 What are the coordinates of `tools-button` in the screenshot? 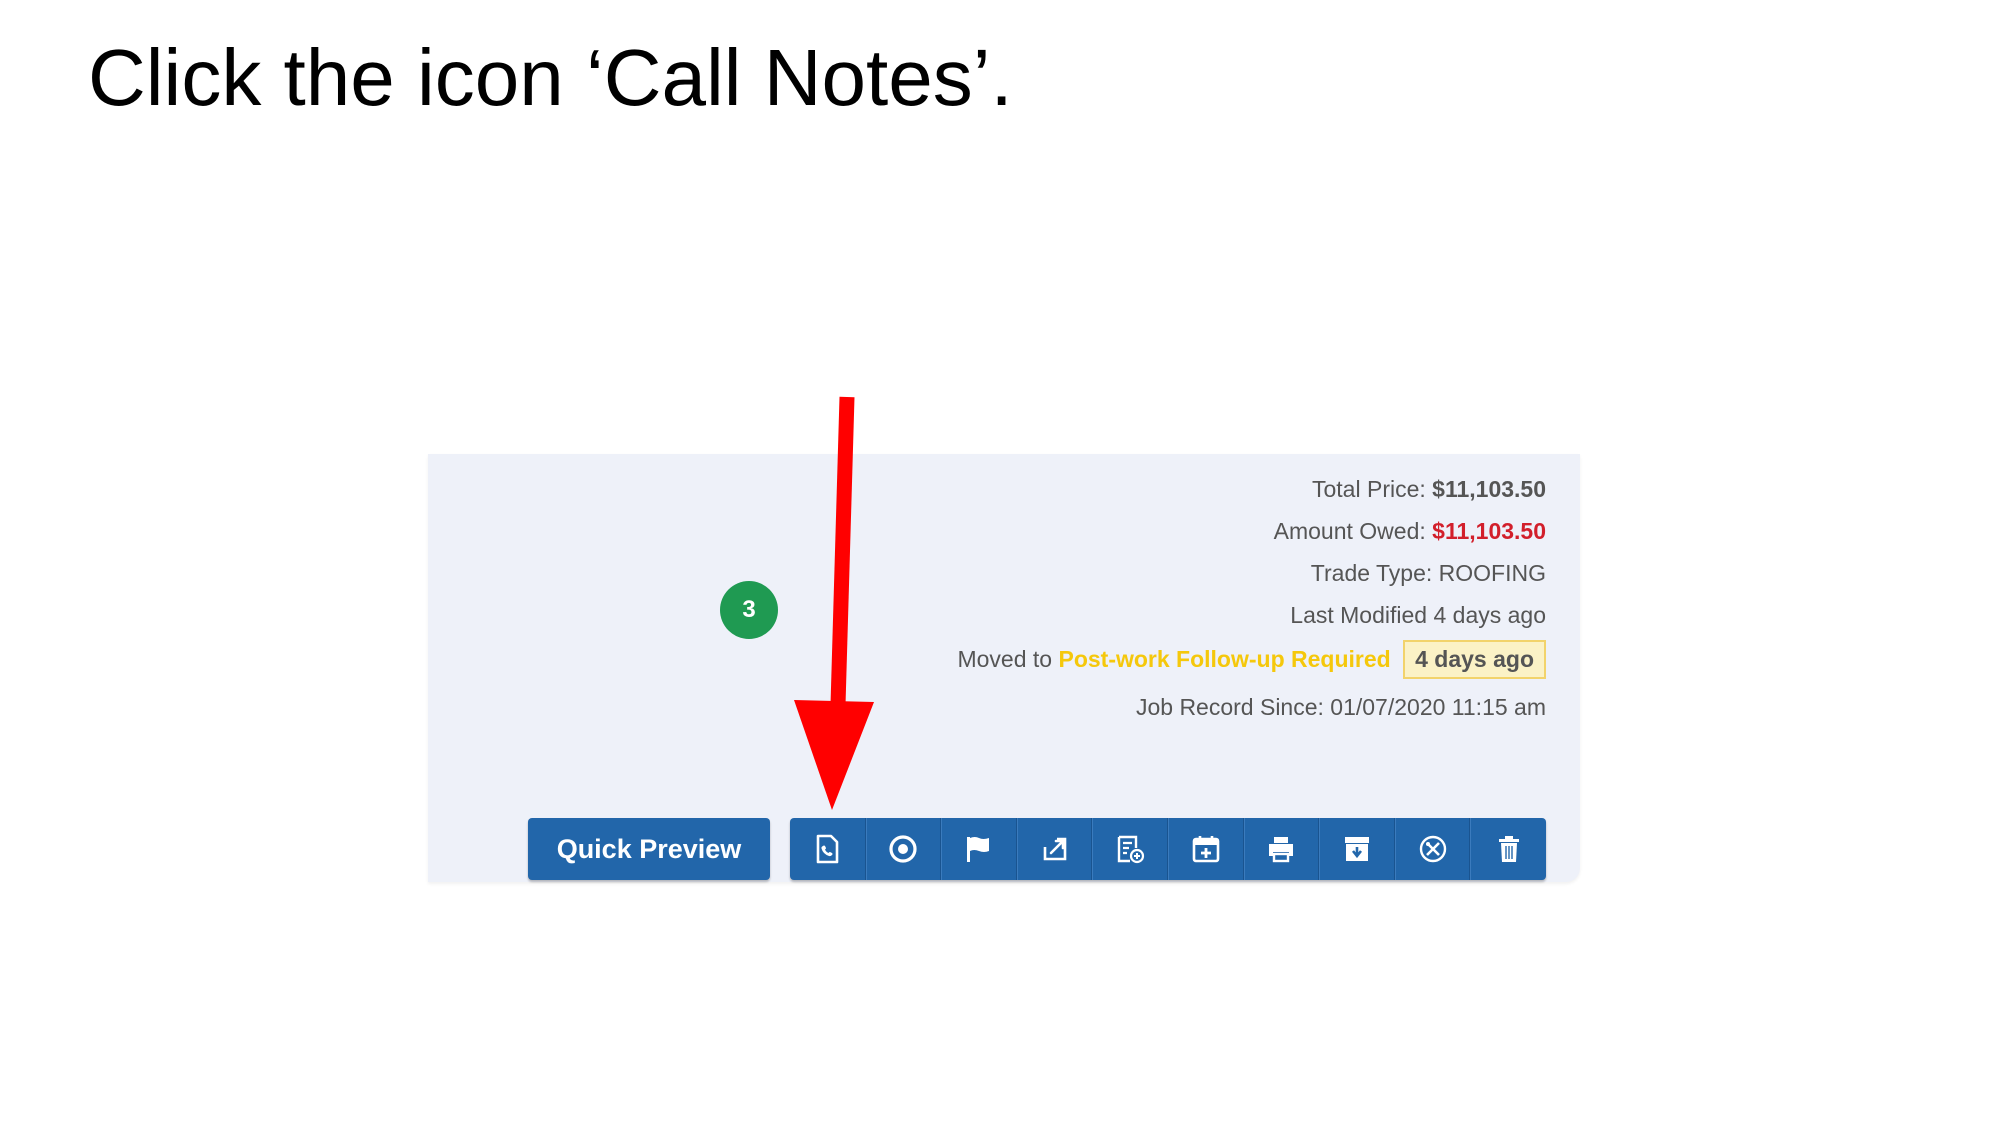 It's located at (1432, 849).